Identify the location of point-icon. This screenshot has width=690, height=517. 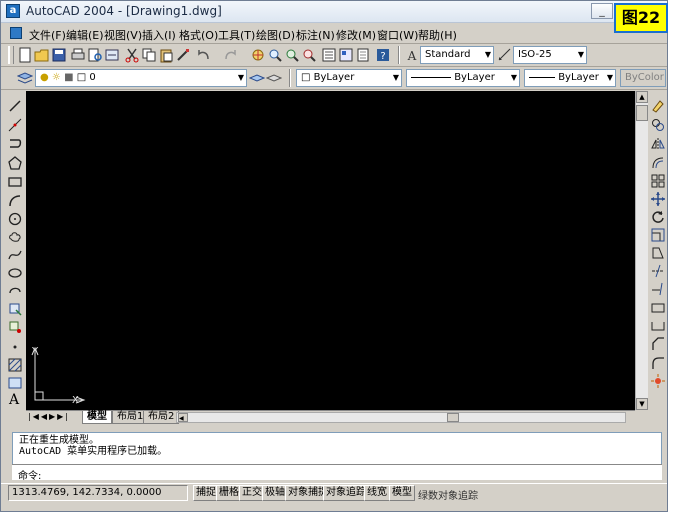
(15, 347).